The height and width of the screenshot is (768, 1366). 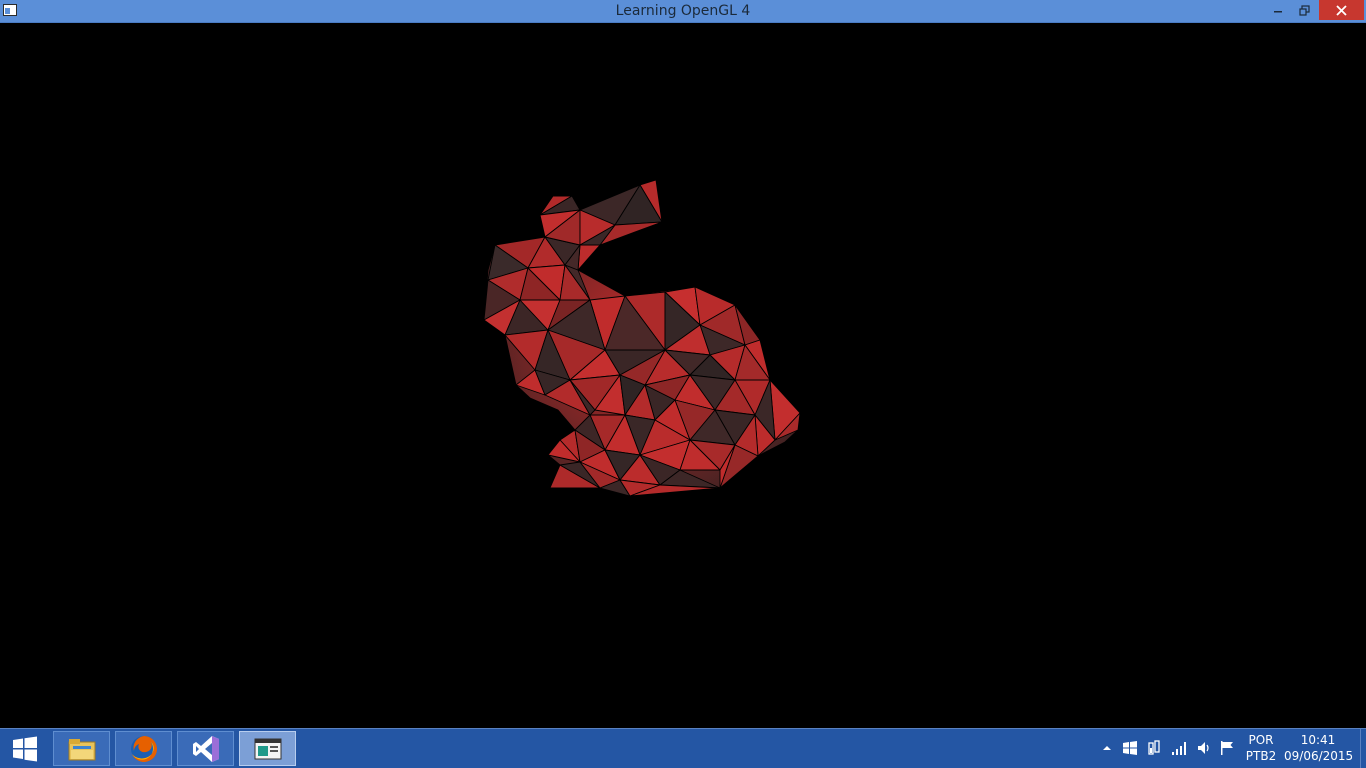 I want to click on bunny-mesh, so click(x=642, y=338).